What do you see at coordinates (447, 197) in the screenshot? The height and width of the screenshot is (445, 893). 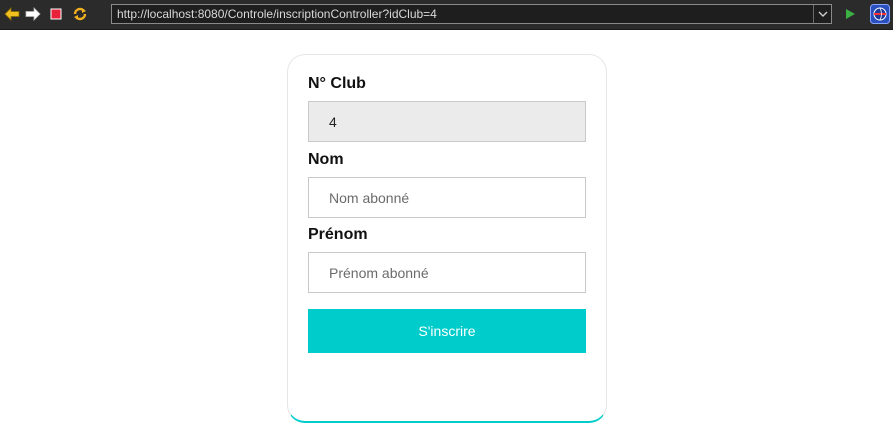 I see `nom-input` at bounding box center [447, 197].